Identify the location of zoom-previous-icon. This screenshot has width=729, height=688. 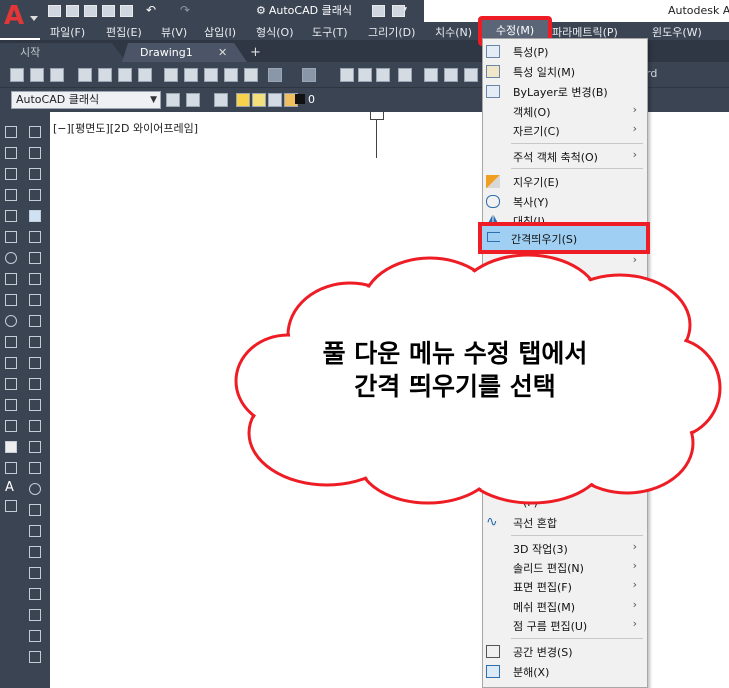
(405, 75).